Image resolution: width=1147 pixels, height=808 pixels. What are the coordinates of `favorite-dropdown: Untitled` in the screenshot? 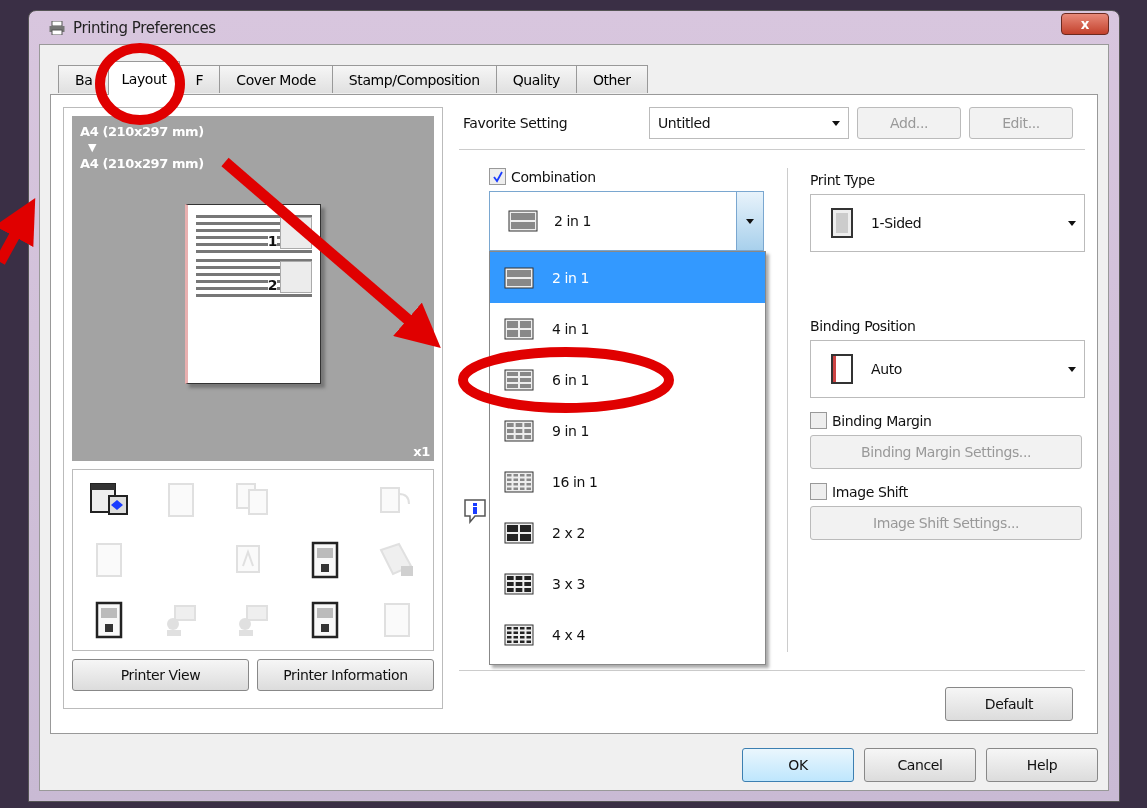 It's located at (749, 123).